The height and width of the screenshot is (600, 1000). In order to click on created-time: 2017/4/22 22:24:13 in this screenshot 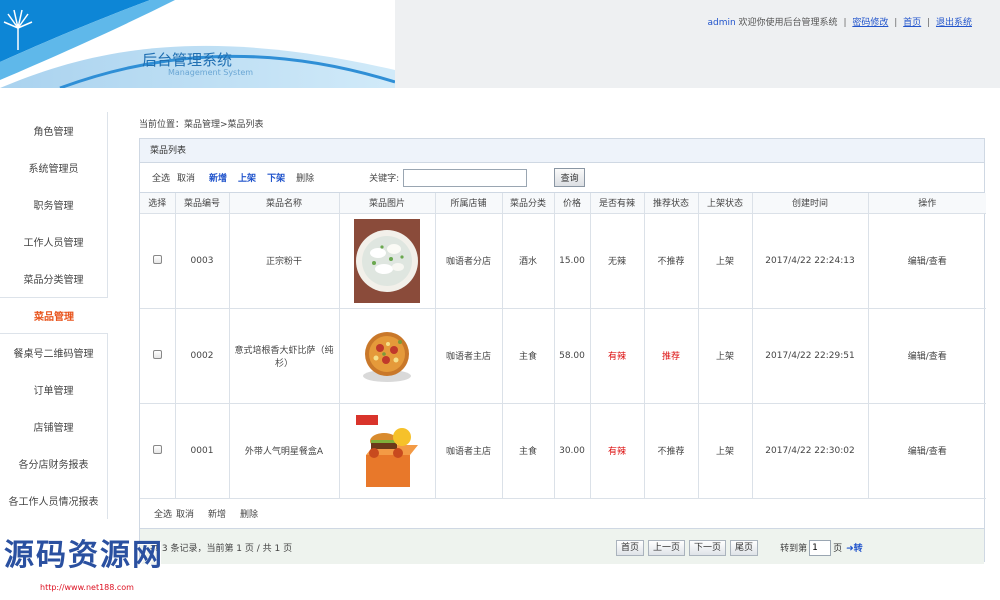, I will do `click(810, 260)`.